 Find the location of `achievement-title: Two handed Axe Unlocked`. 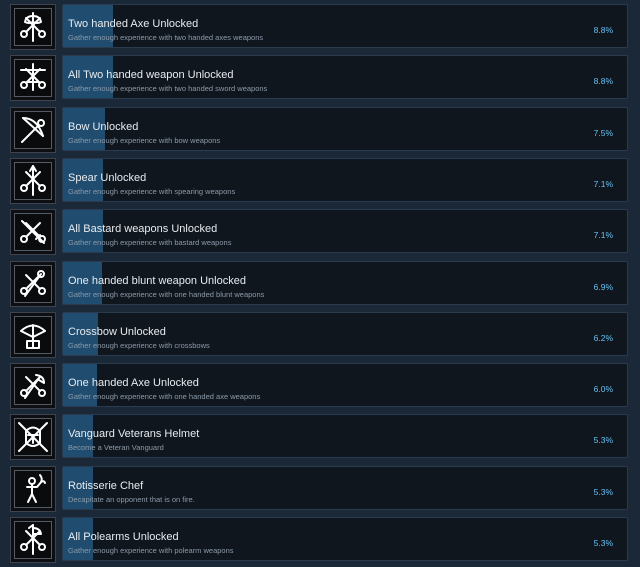

achievement-title: Two handed Axe Unlocked is located at coordinates (133, 24).